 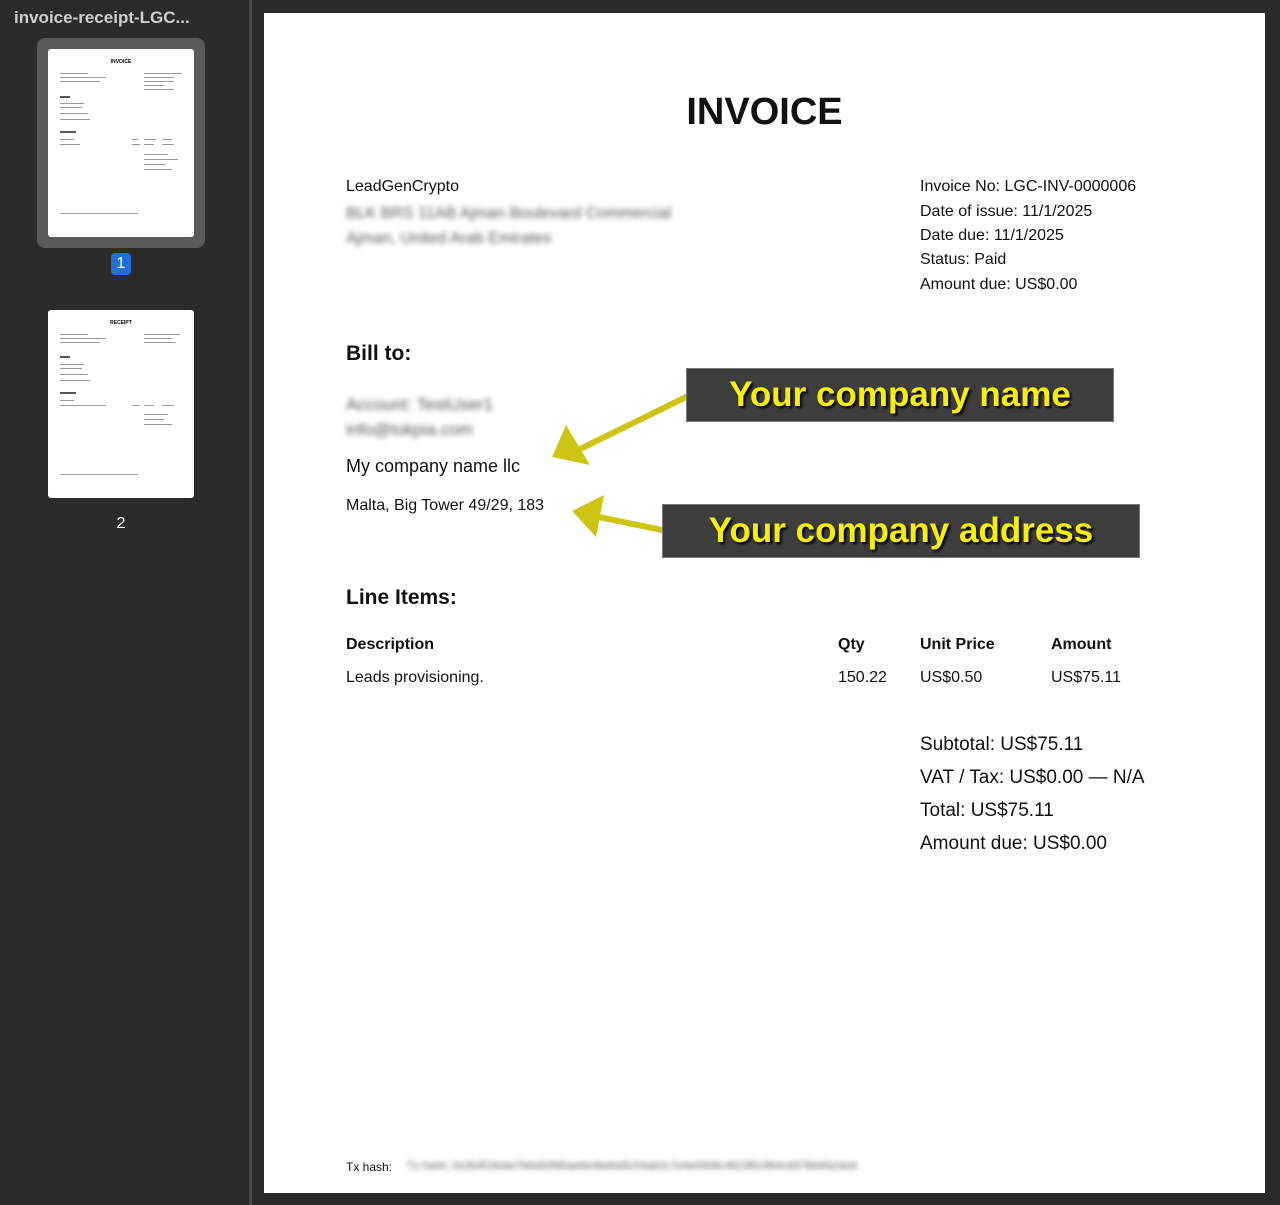 I want to click on col-unit-price: Unit Price, so click(x=957, y=644).